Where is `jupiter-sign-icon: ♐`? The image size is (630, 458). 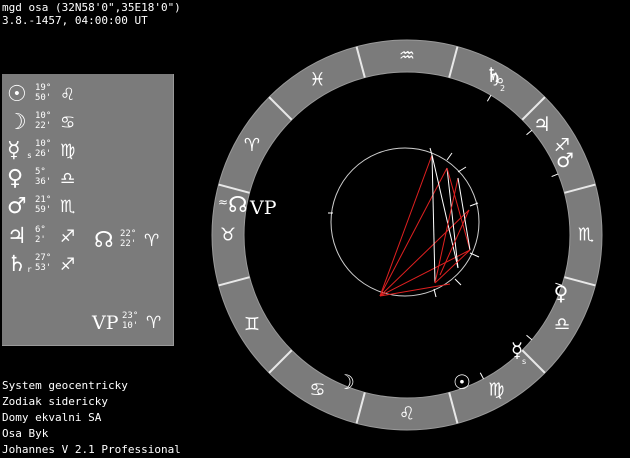
jupiter-sign-icon: ♐ is located at coordinates (68, 237).